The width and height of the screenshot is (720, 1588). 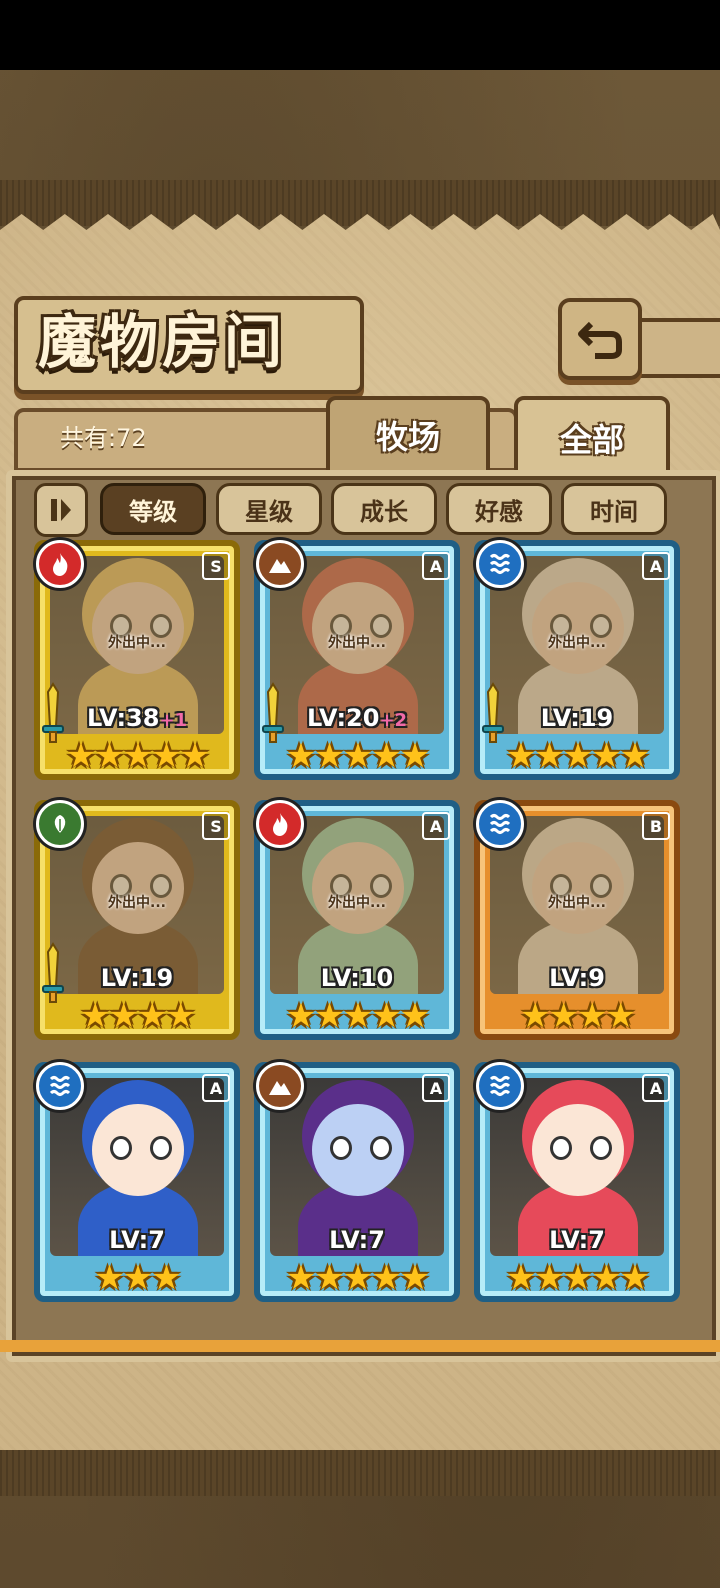 What do you see at coordinates (360, 35) in the screenshot?
I see `status-bar` at bounding box center [360, 35].